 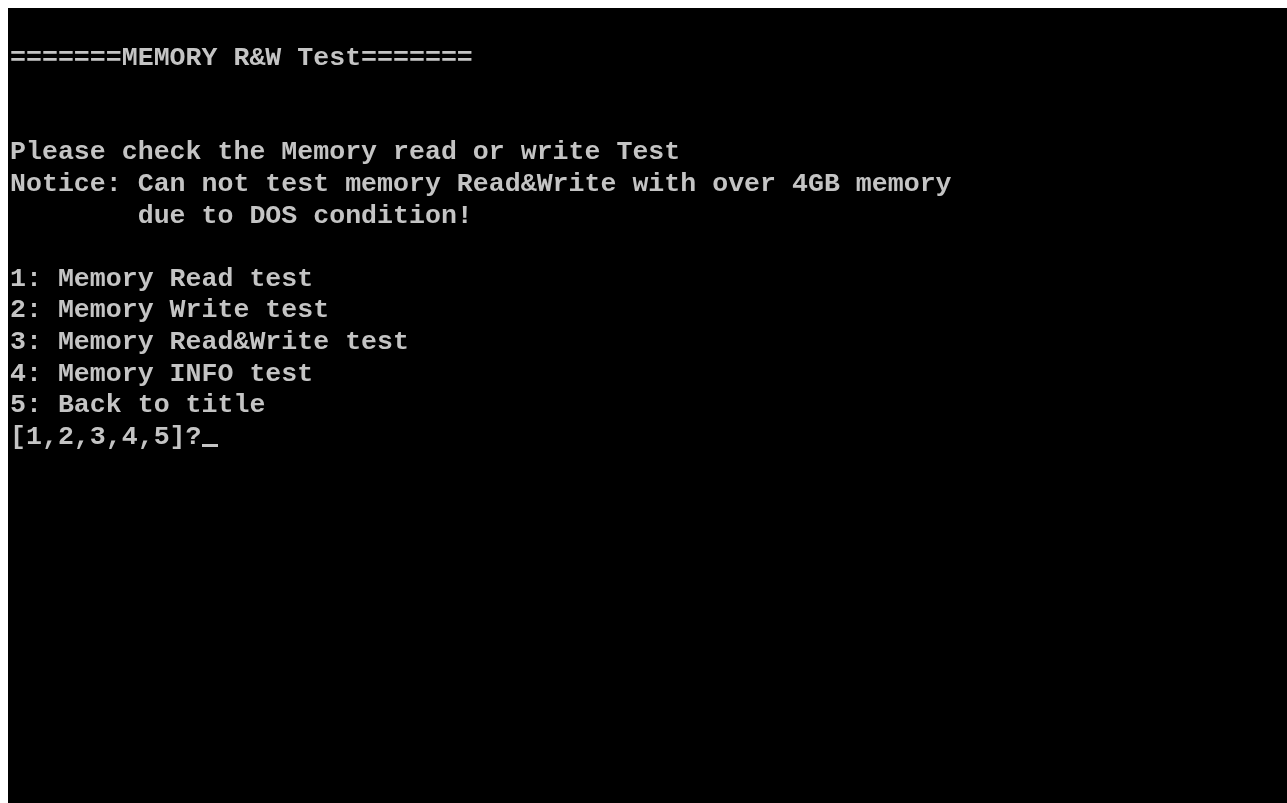 What do you see at coordinates (106, 437) in the screenshot?
I see `input-prompt: [1,2,3,4,5]?` at bounding box center [106, 437].